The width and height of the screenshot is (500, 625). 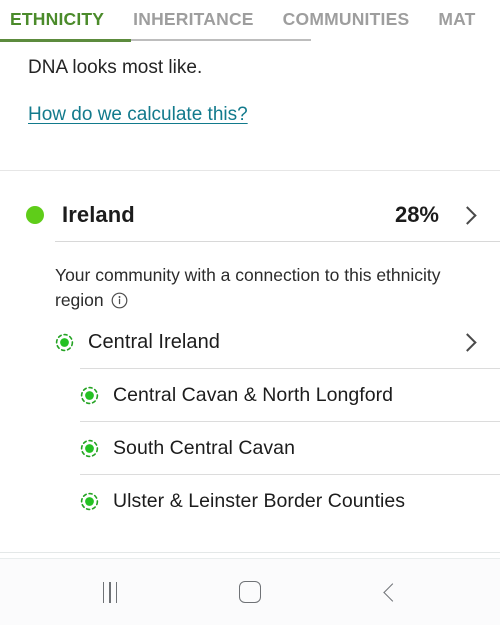 What do you see at coordinates (253, 394) in the screenshot?
I see `community-label: Central Cavan & North Longford` at bounding box center [253, 394].